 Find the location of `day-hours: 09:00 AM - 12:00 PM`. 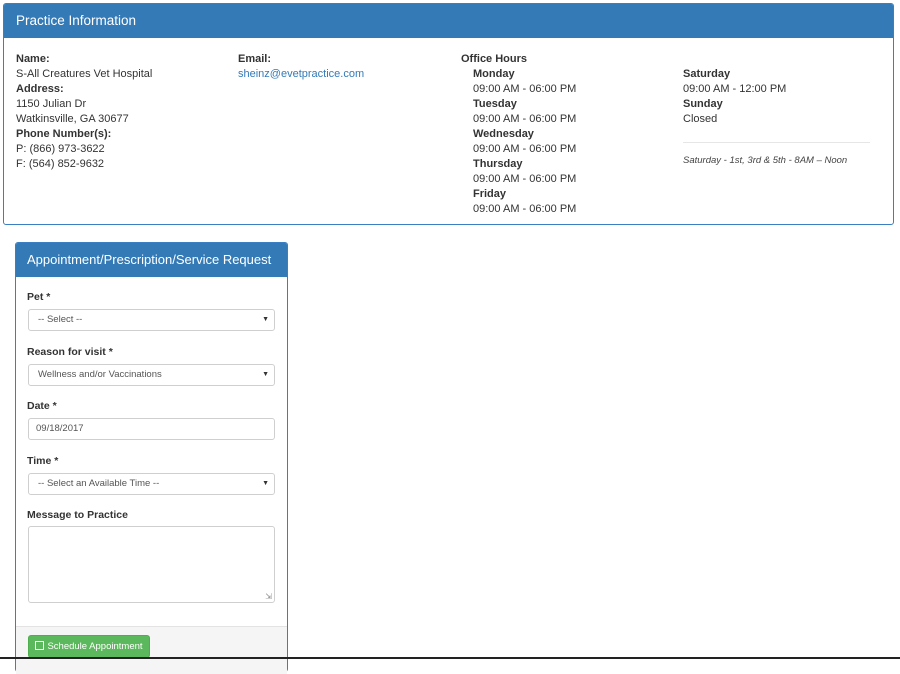

day-hours: 09:00 AM - 12:00 PM is located at coordinates (735, 89).